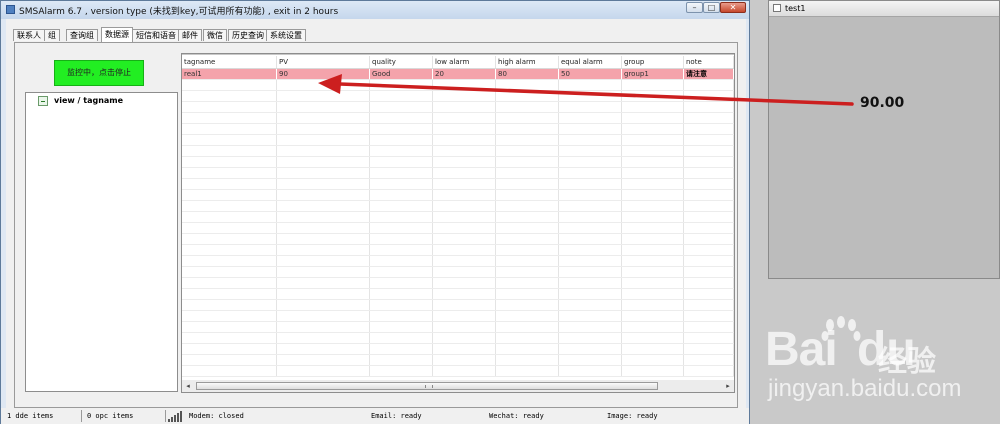 The width and height of the screenshot is (1000, 424). What do you see at coordinates (711, 7) in the screenshot?
I see `maximize-button: □` at bounding box center [711, 7].